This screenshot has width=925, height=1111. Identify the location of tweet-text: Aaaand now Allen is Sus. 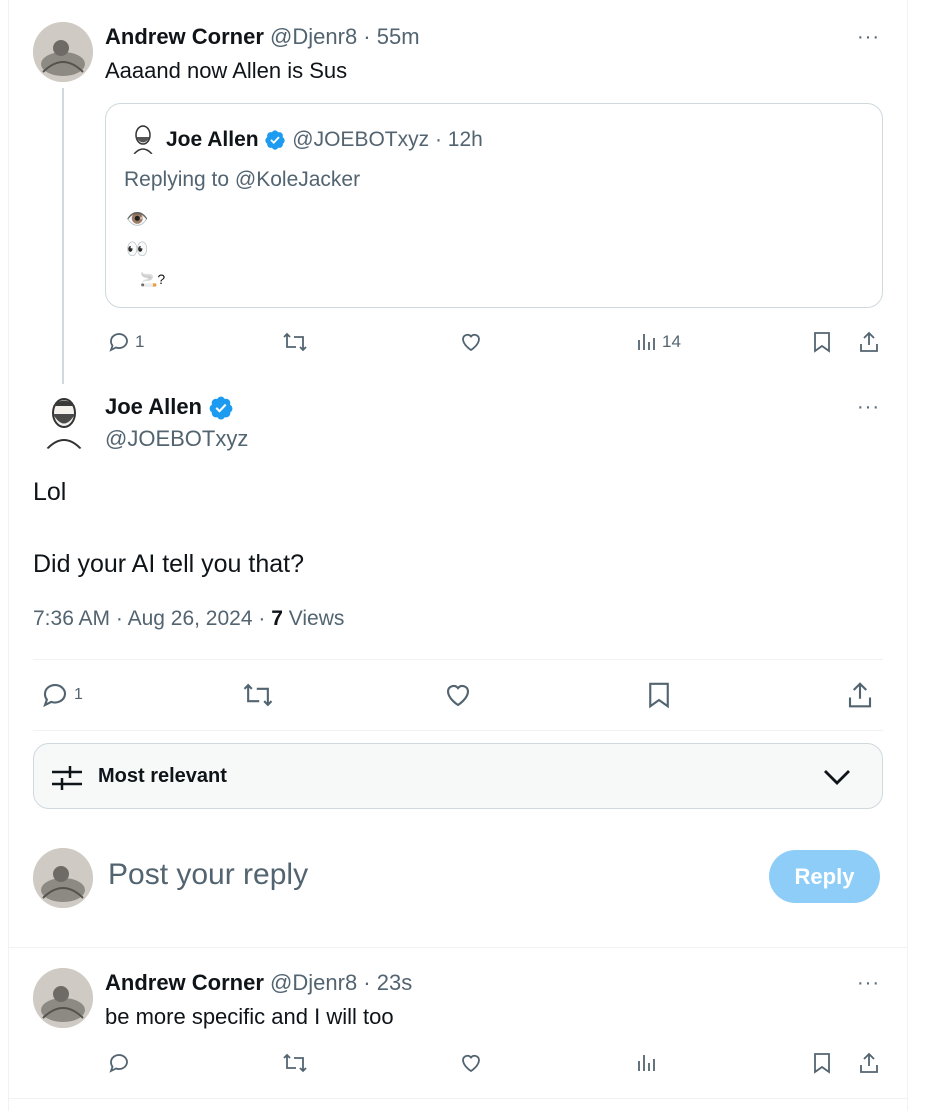
(226, 70).